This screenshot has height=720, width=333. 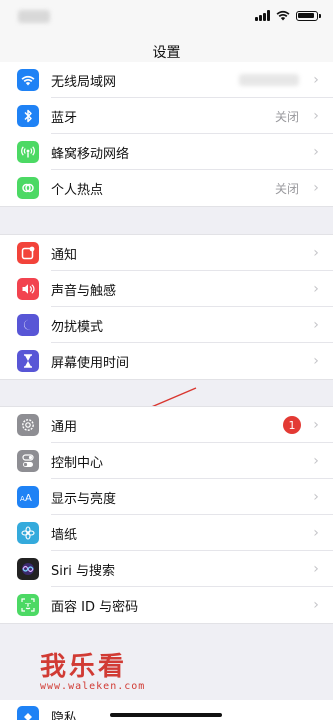 What do you see at coordinates (28, 461) in the screenshot?
I see `toggles-icon` at bounding box center [28, 461].